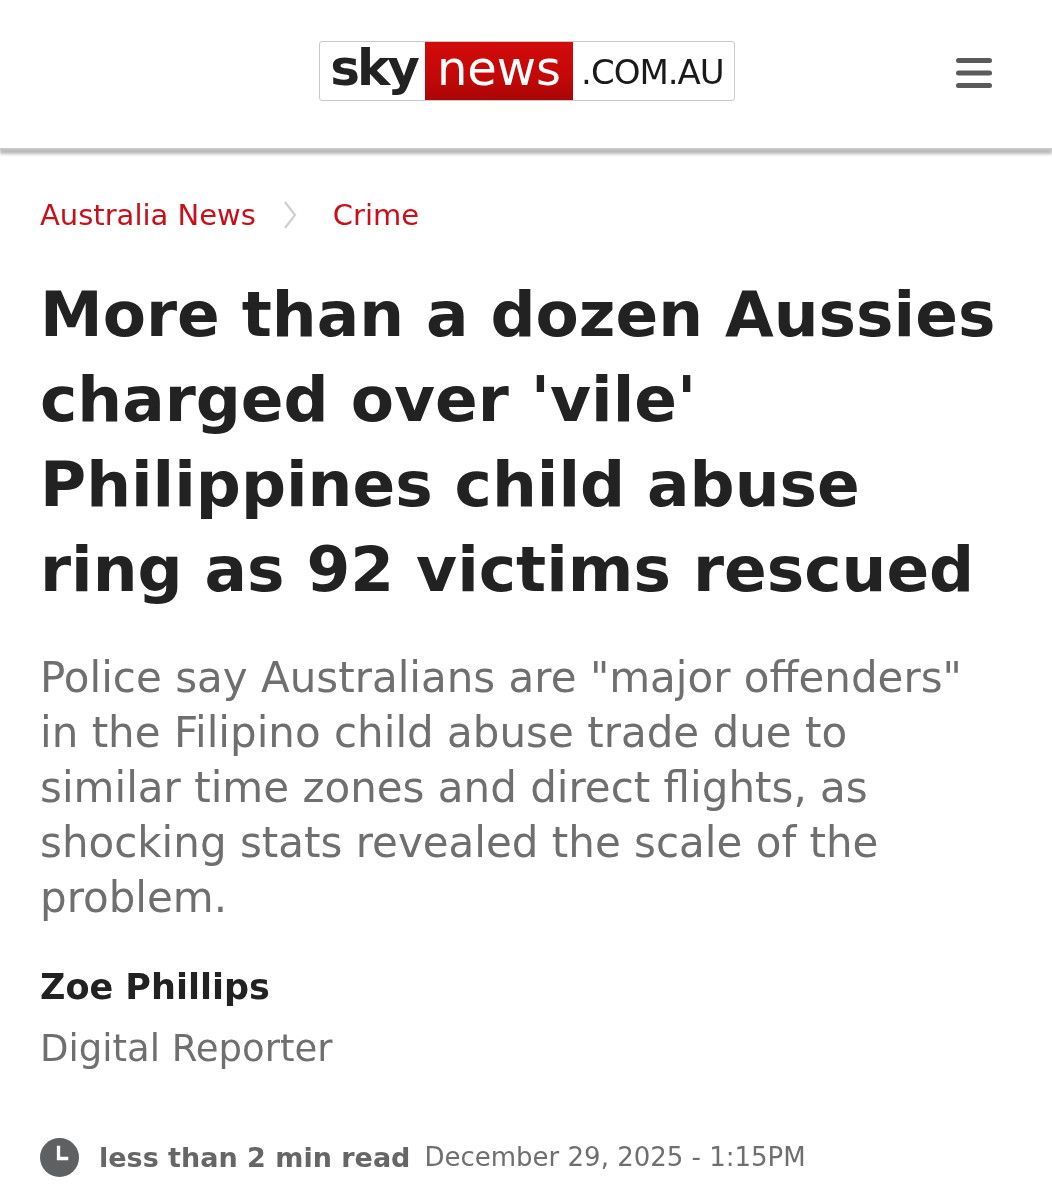 This screenshot has height=1200, width=1052. What do you see at coordinates (289, 215) in the screenshot?
I see `chevron-icon` at bounding box center [289, 215].